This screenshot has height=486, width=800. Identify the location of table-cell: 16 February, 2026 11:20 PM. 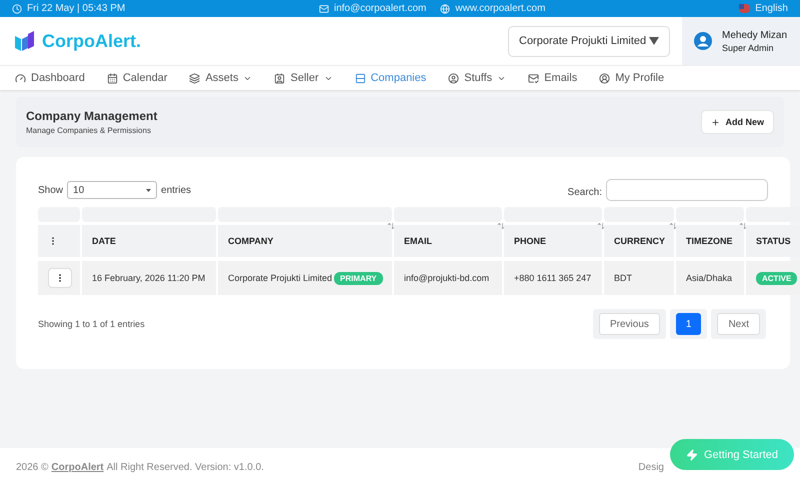
(149, 278).